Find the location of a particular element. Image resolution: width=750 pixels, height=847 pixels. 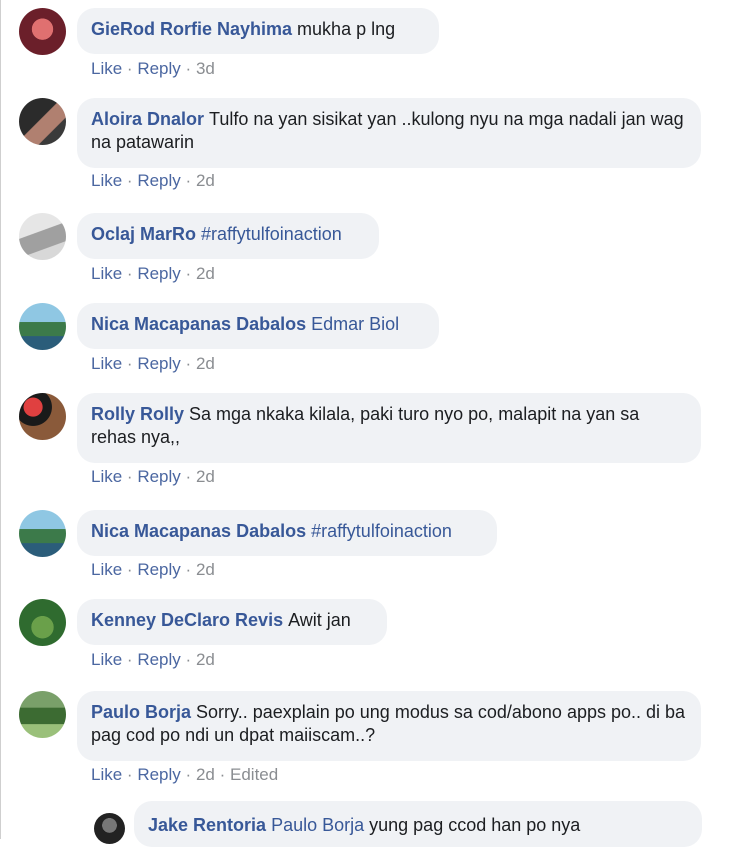

commenter-name: Kenney DeClaro Revis is located at coordinates (187, 620).